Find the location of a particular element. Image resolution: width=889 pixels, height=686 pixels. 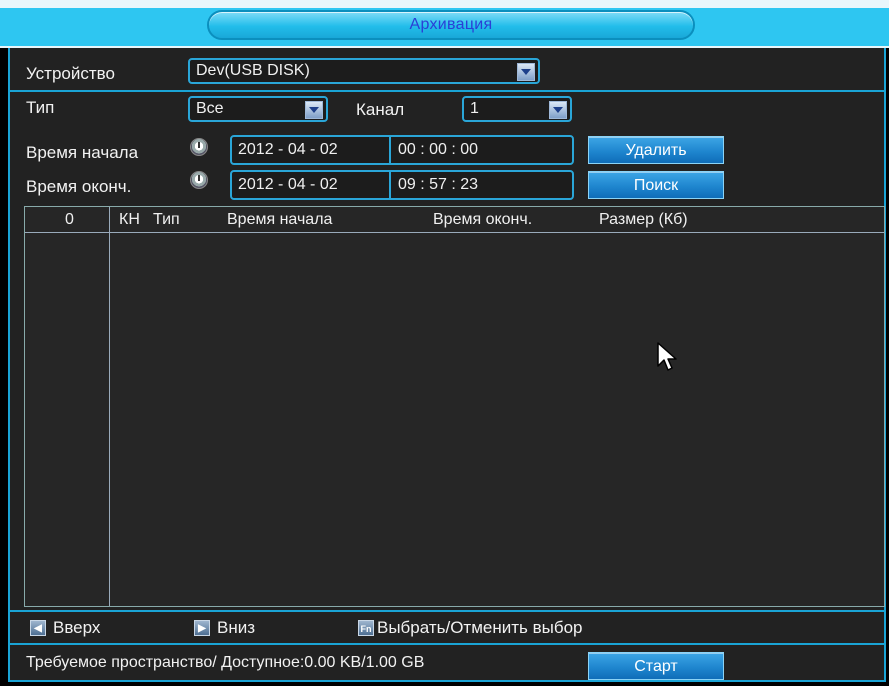

fn-key-icon: Fn is located at coordinates (366, 628).